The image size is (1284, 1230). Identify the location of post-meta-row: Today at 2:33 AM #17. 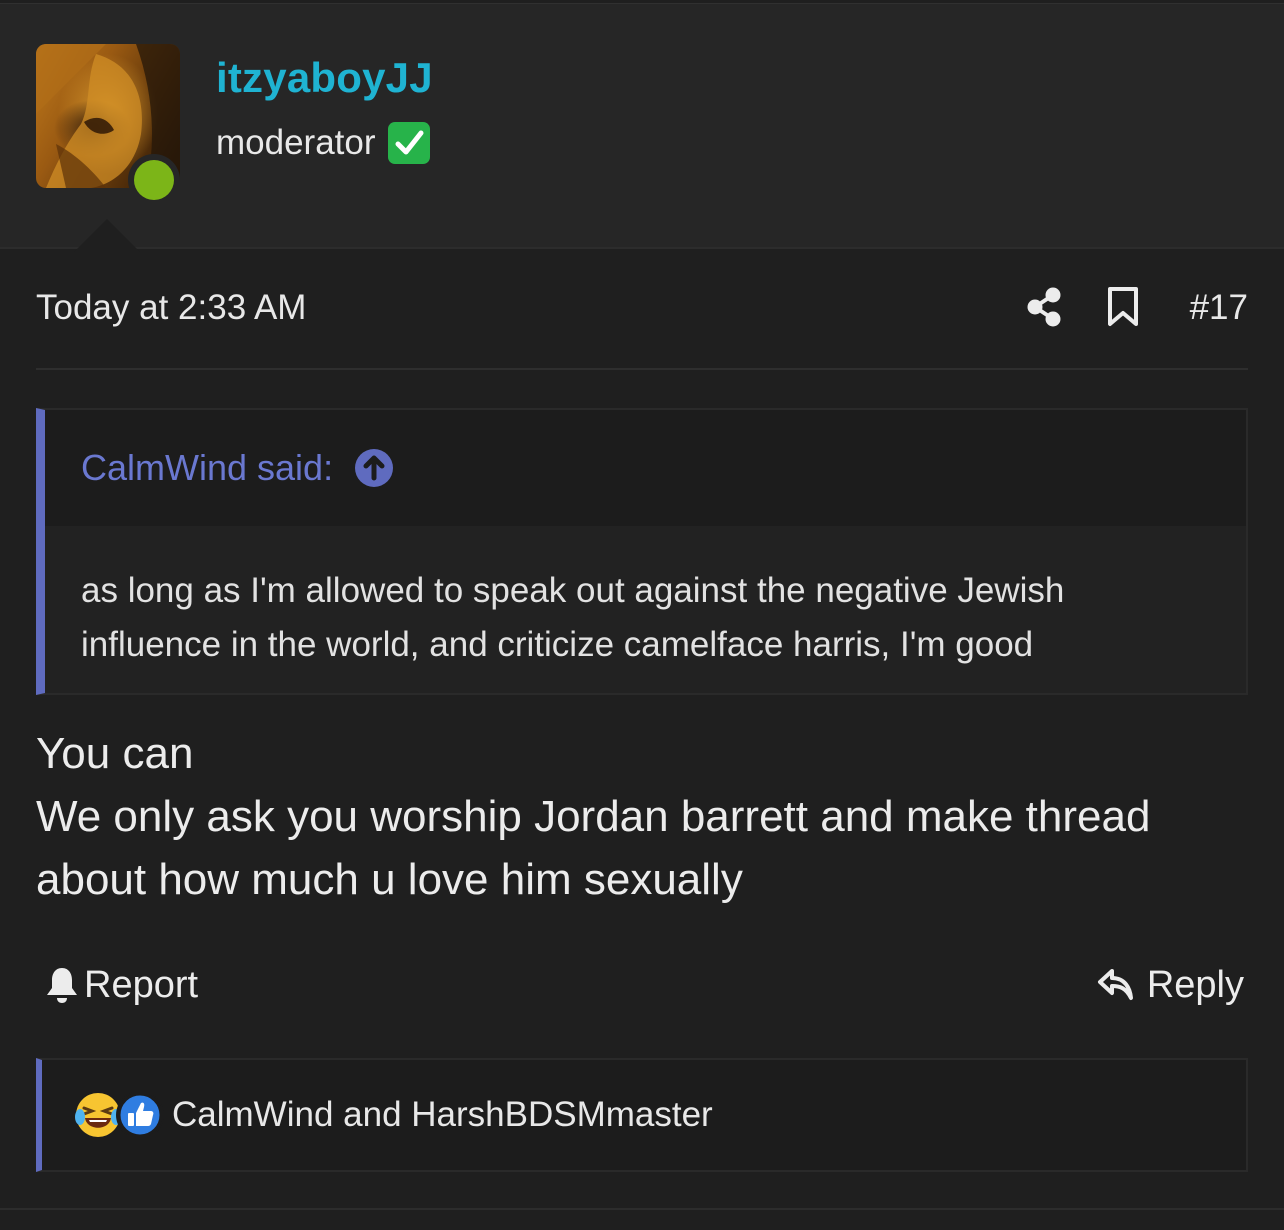
(642, 309).